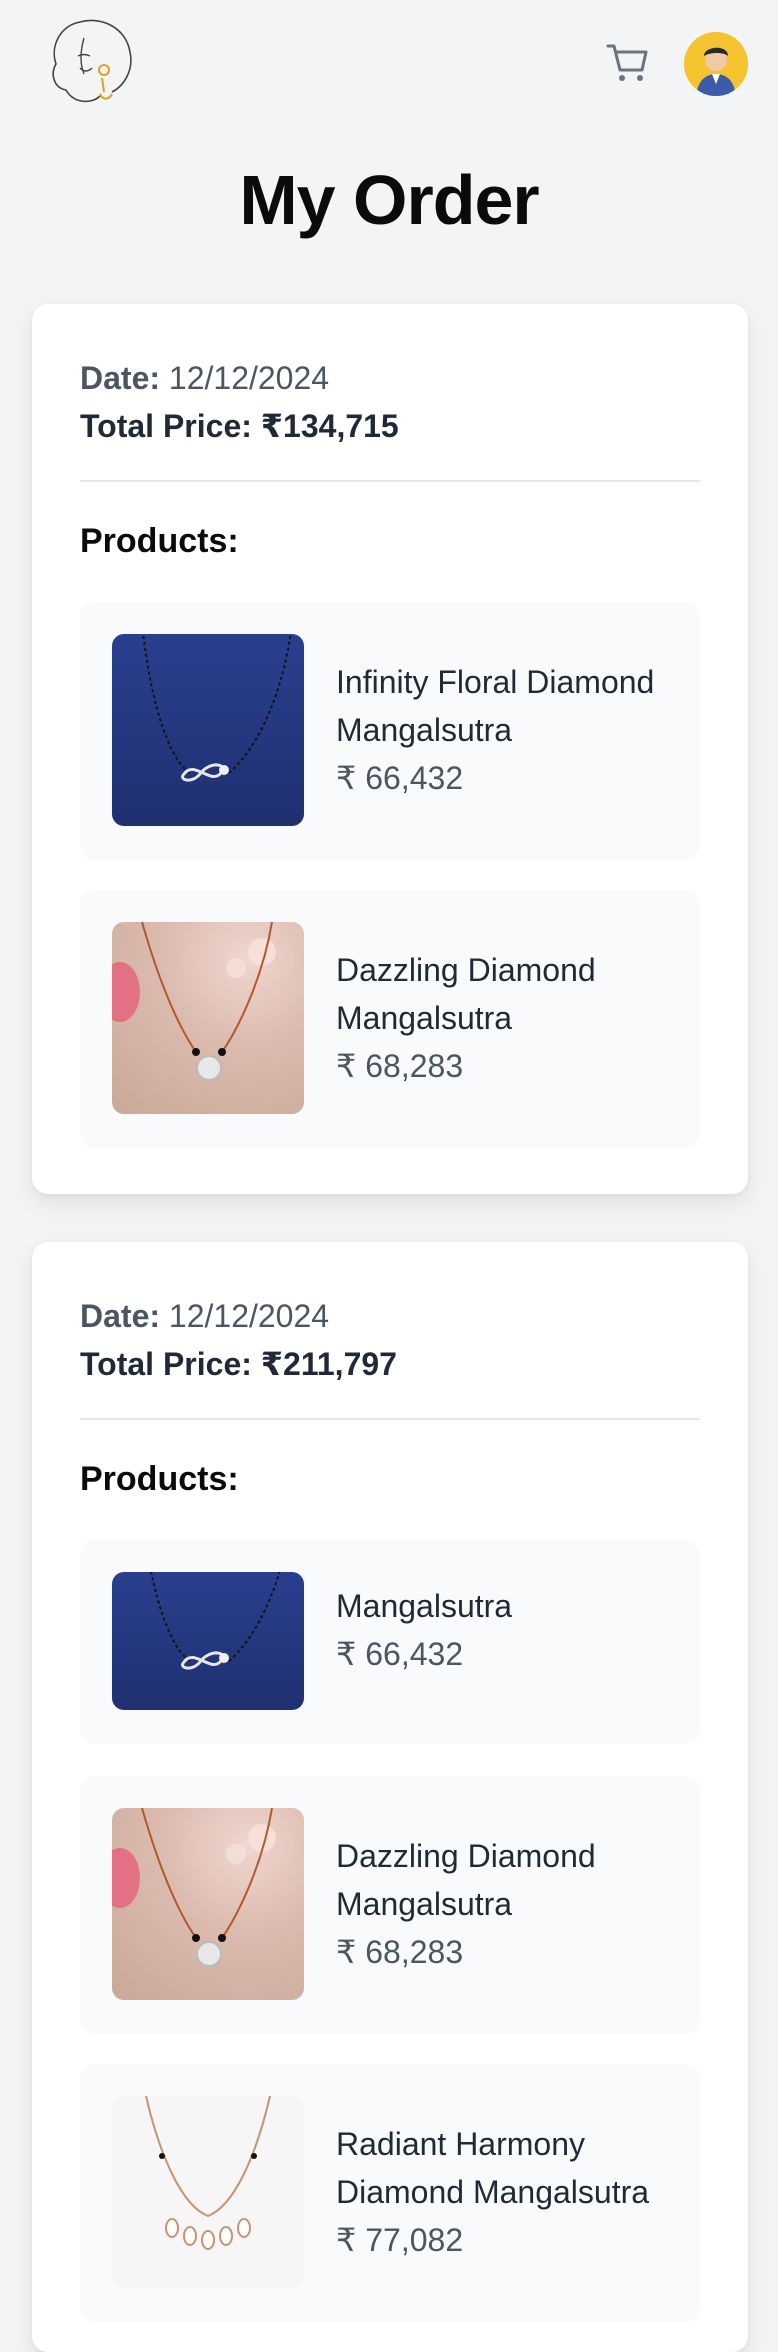 The image size is (778, 2352). What do you see at coordinates (389, 200) in the screenshot?
I see `page-title: My Order` at bounding box center [389, 200].